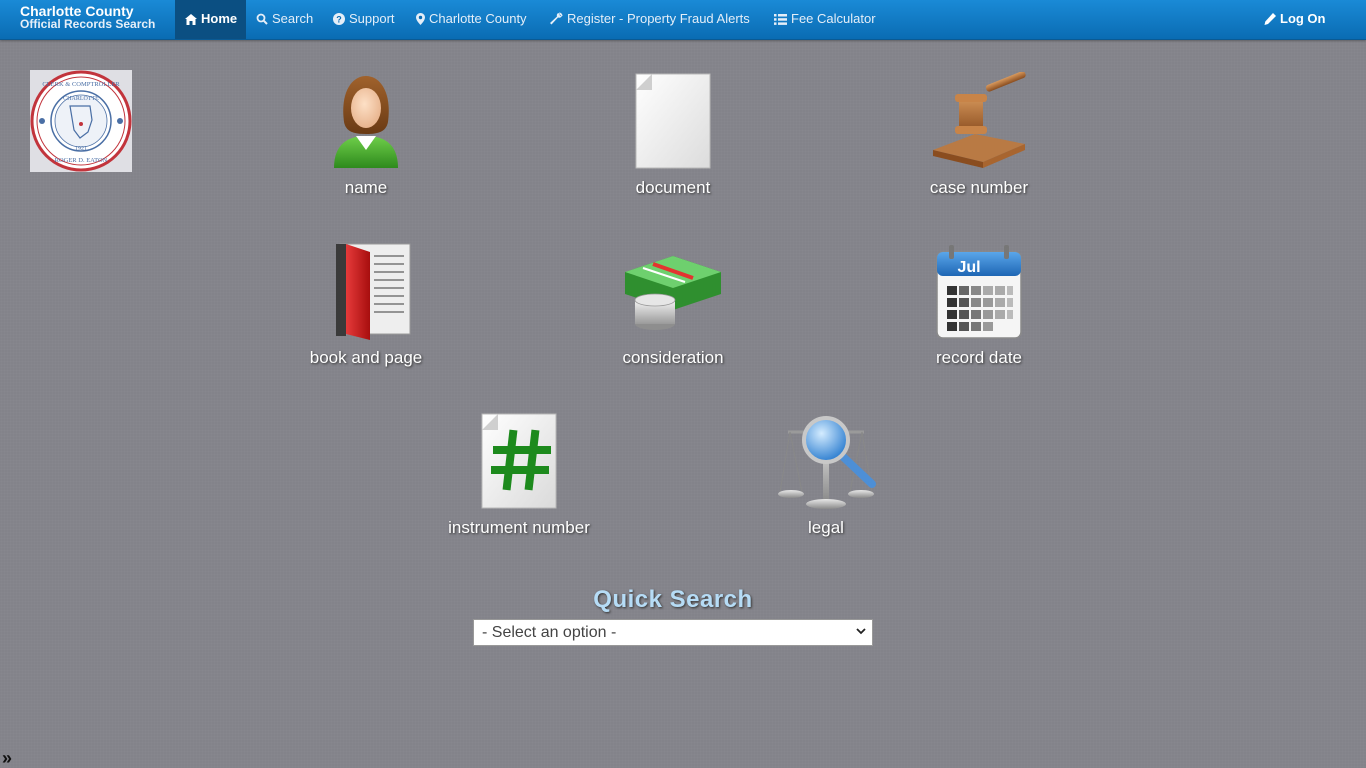  I want to click on hash-document-icon, so click(519, 461).